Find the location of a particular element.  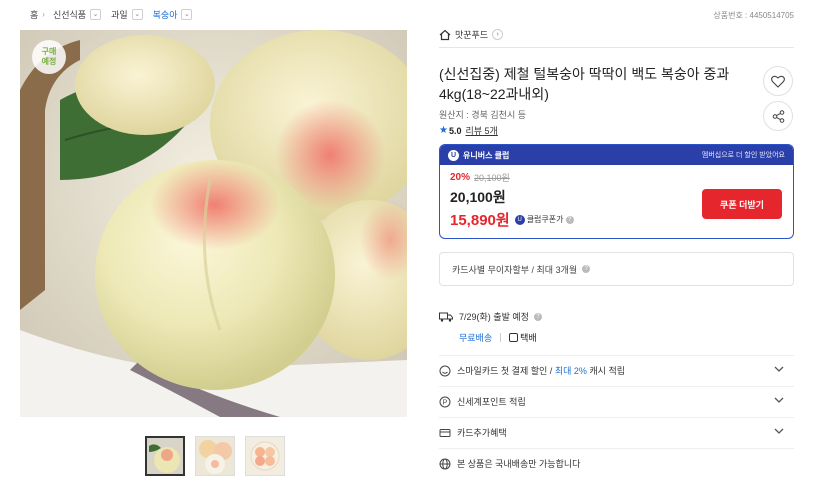

free-shipping-label: 무료배송 is located at coordinates (476, 338).